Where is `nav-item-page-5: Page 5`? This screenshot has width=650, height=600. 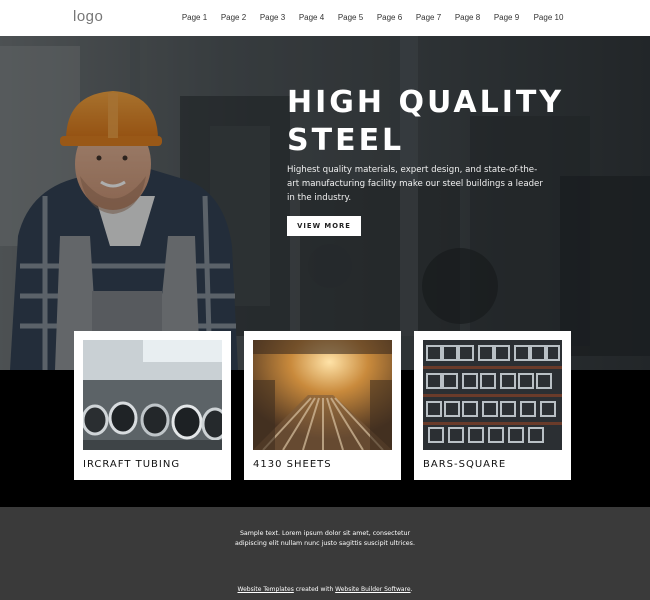 nav-item-page-5: Page 5 is located at coordinates (350, 17).